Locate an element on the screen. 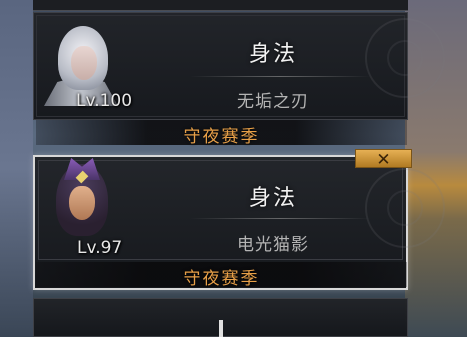 The width and height of the screenshot is (467, 337). card-marker is located at coordinates (221, 328).